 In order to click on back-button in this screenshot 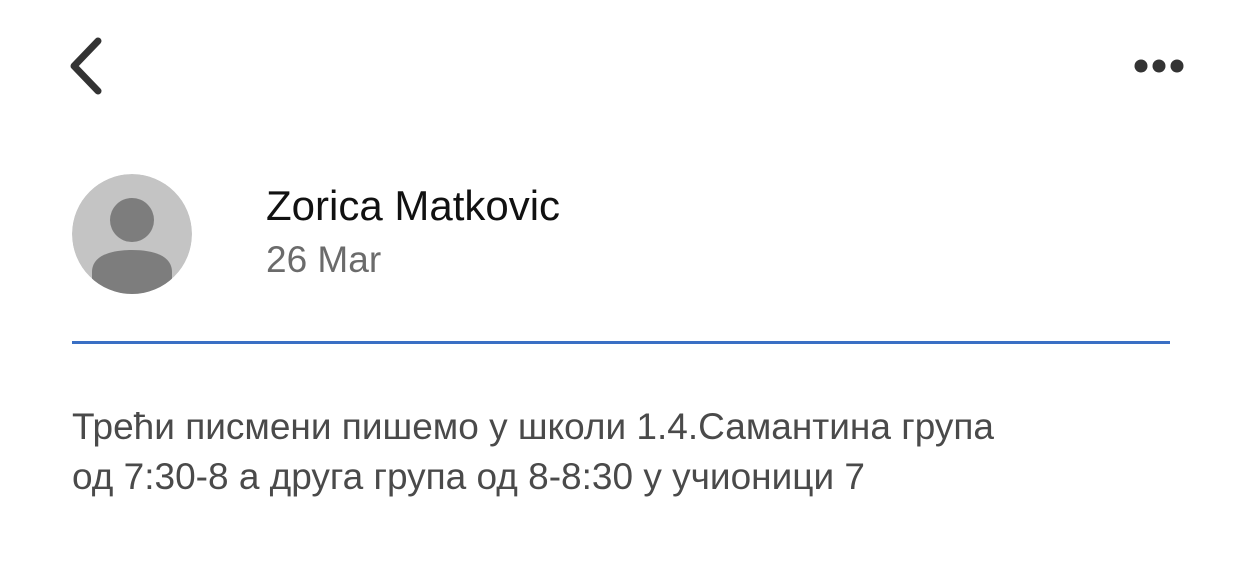, I will do `click(86, 66)`.